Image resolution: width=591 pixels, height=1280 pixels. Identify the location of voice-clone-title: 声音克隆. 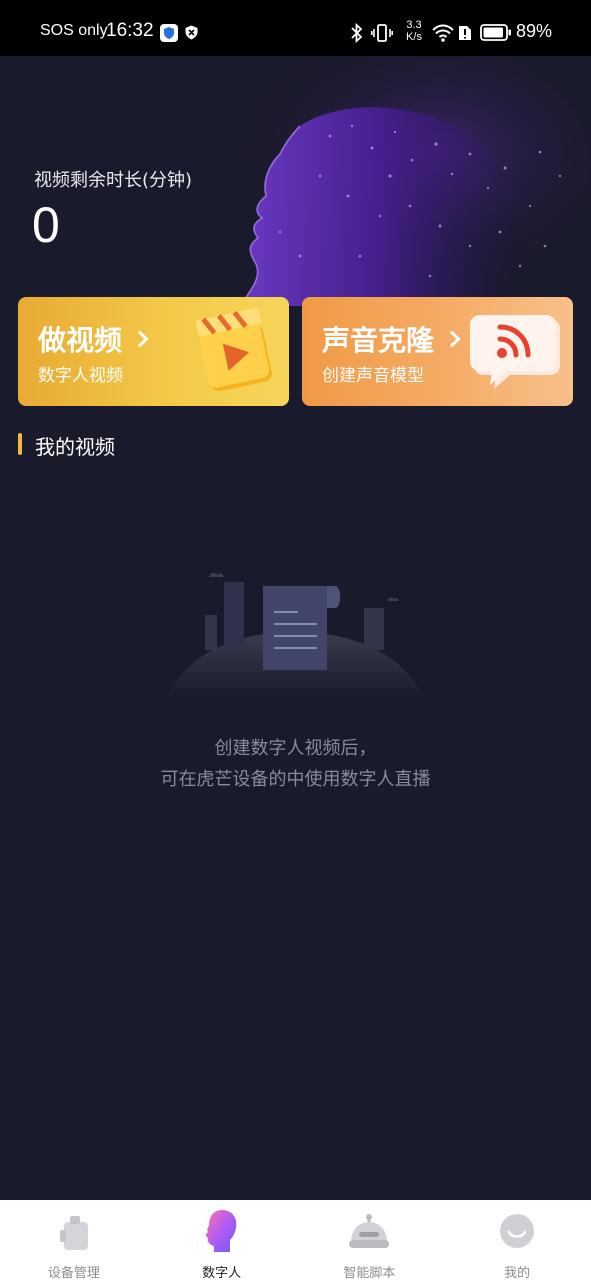
(391, 339).